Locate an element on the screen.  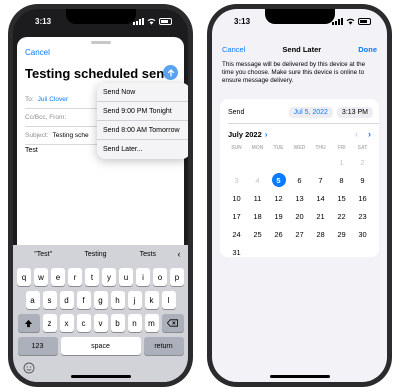
key: y is located at coordinates (109, 277).